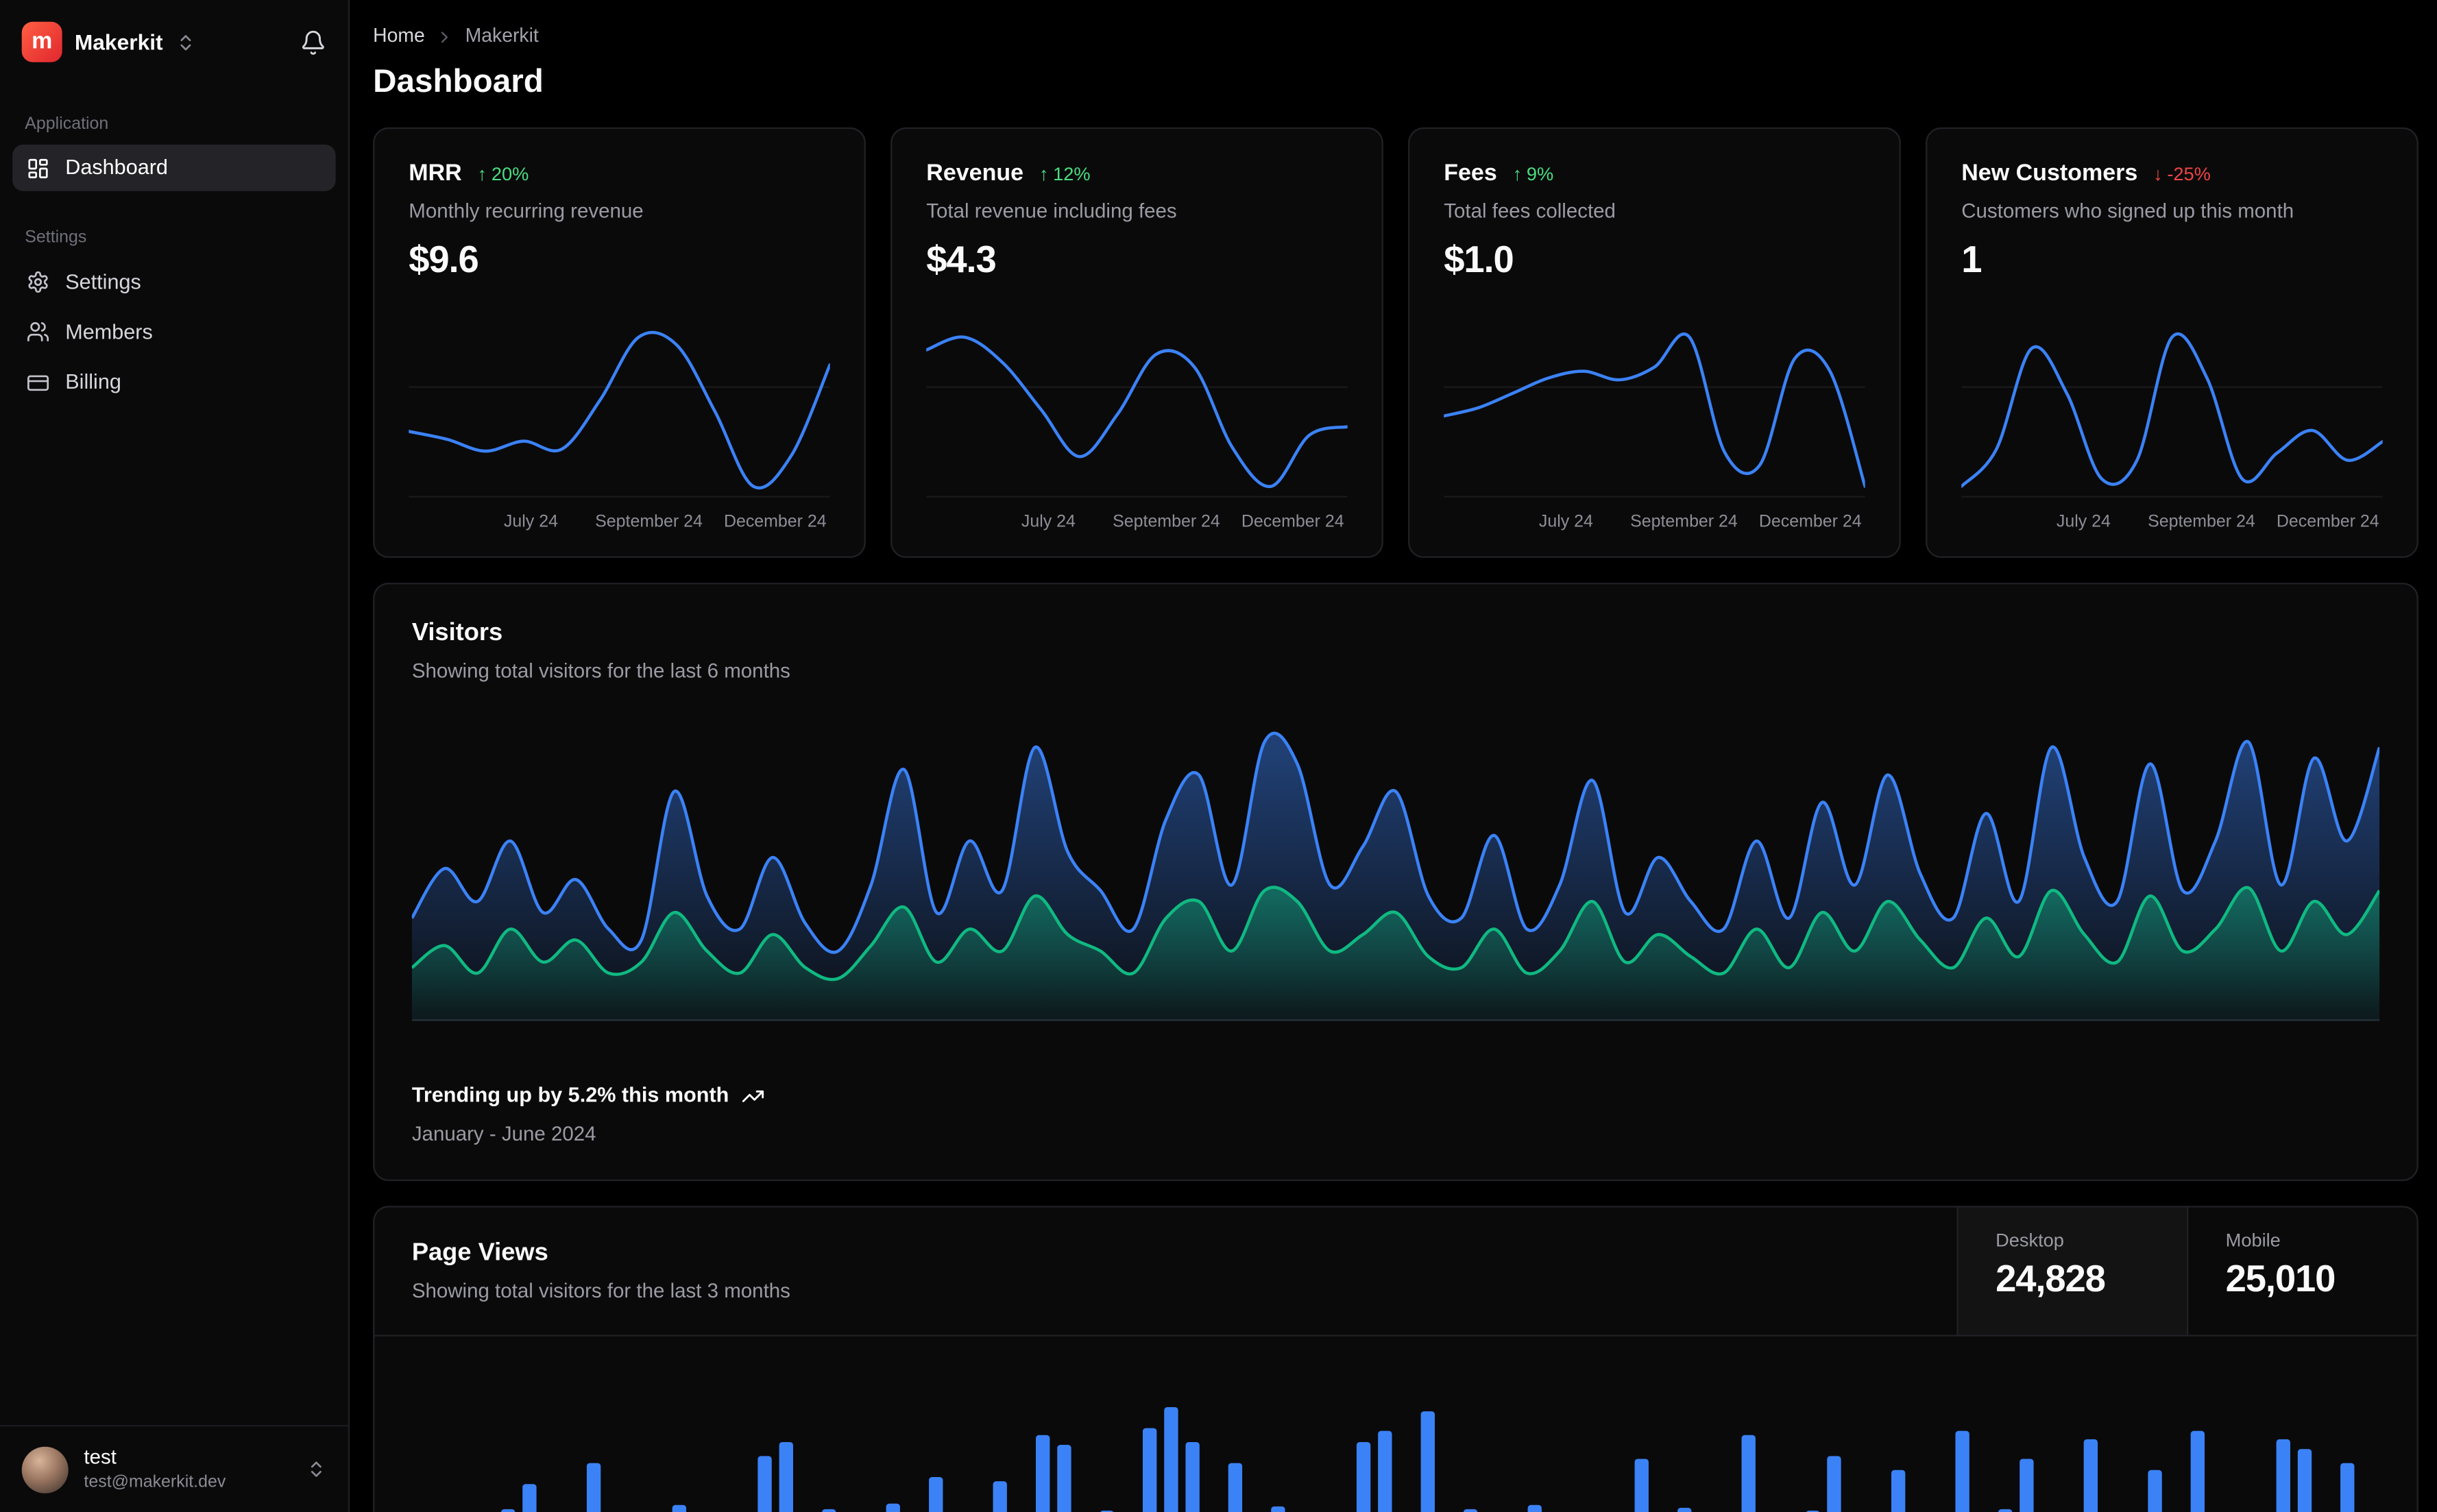 This screenshot has height=1512, width=2437. What do you see at coordinates (2172, 414) in the screenshot?
I see `customers-sparkline-chart` at bounding box center [2172, 414].